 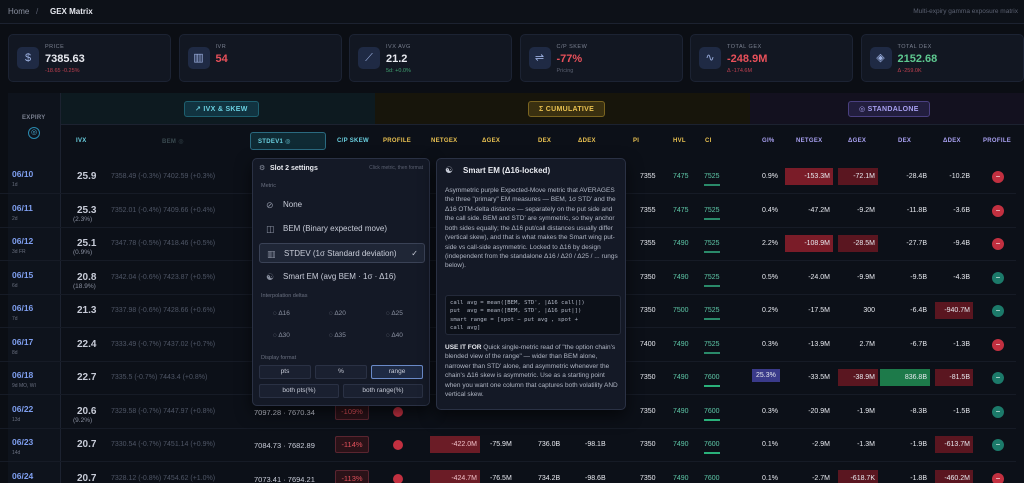 What do you see at coordinates (22, 409) in the screenshot?
I see `expiry-date: 06/22` at bounding box center [22, 409].